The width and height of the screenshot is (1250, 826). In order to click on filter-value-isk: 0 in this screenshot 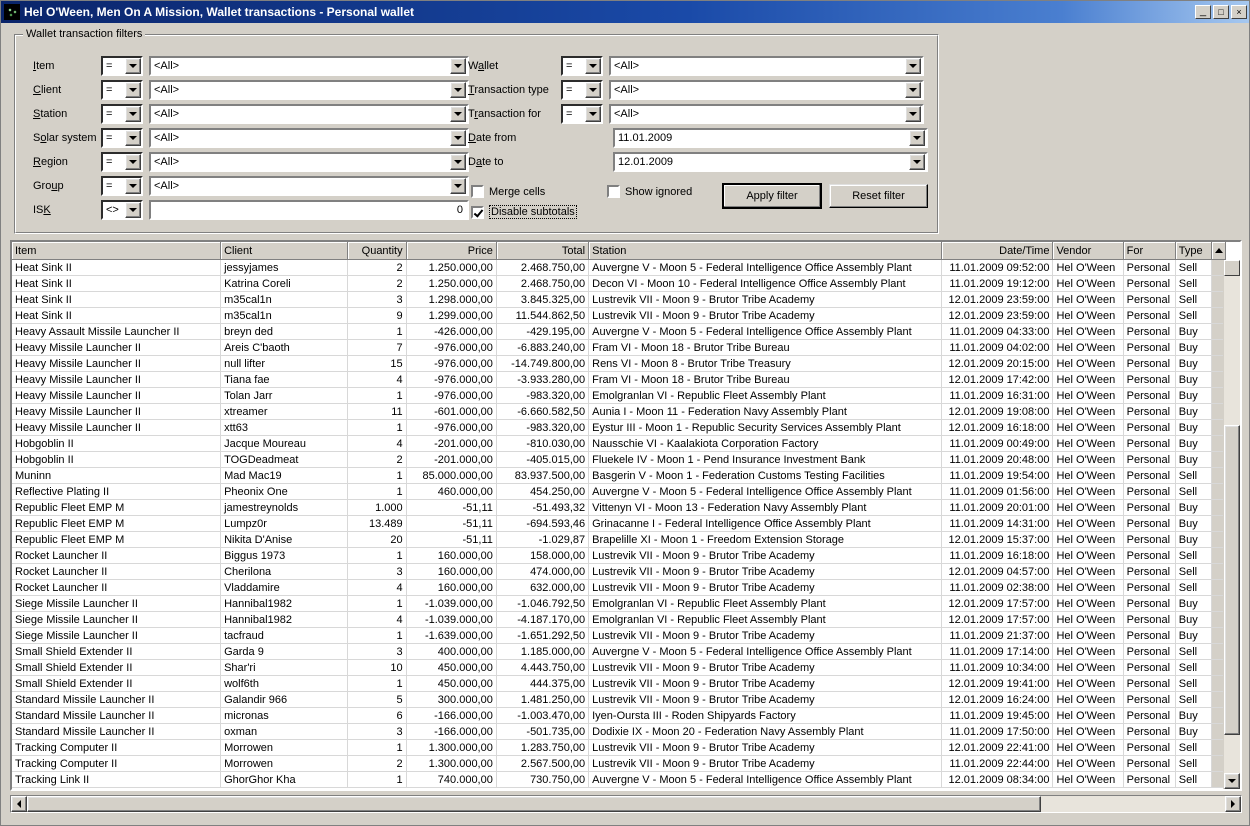, I will do `click(309, 210)`.